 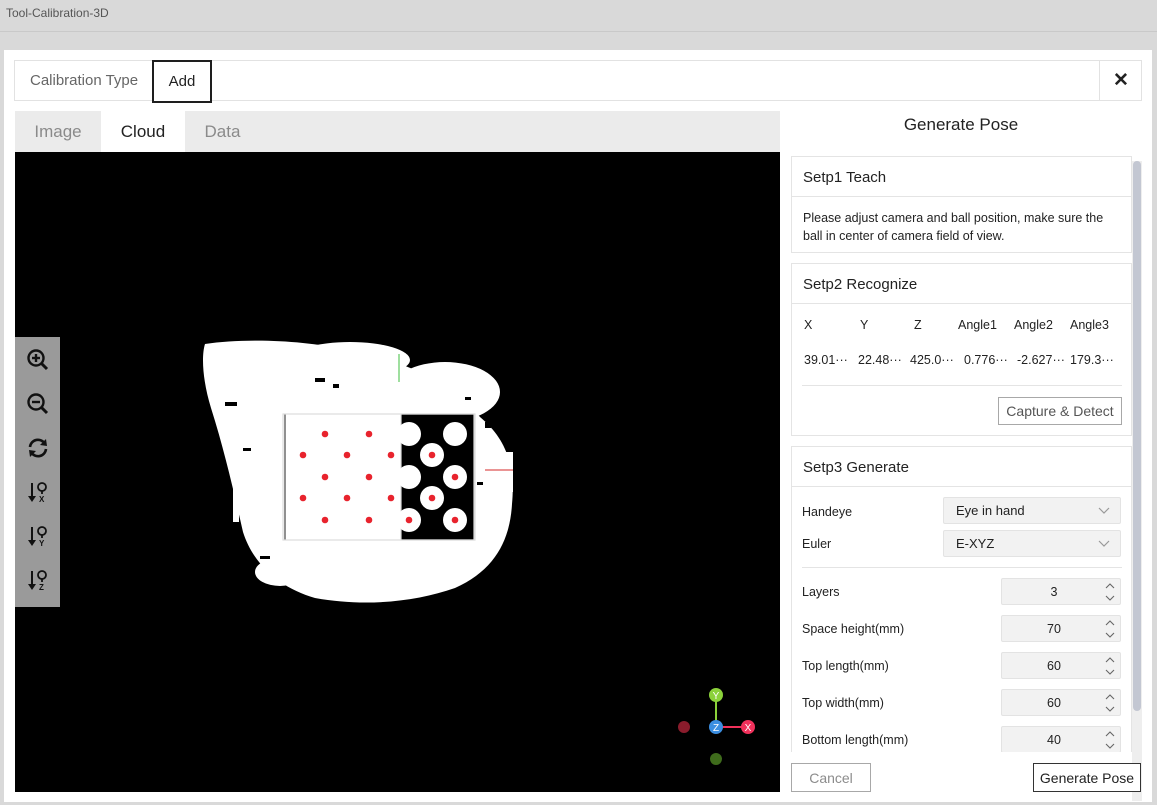 I want to click on col-angle1: Angle1, so click(x=977, y=325).